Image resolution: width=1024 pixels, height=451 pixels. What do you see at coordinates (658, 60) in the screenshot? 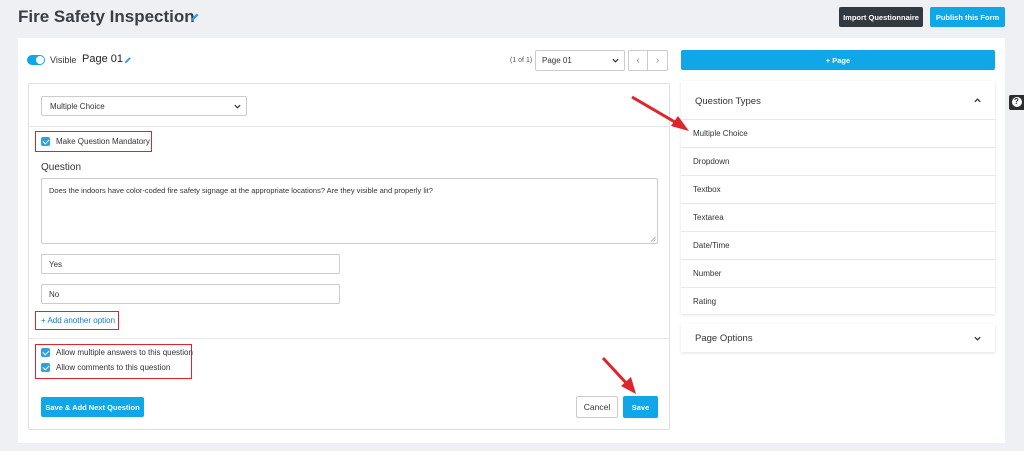
I see `next-page-button: ›` at bounding box center [658, 60].